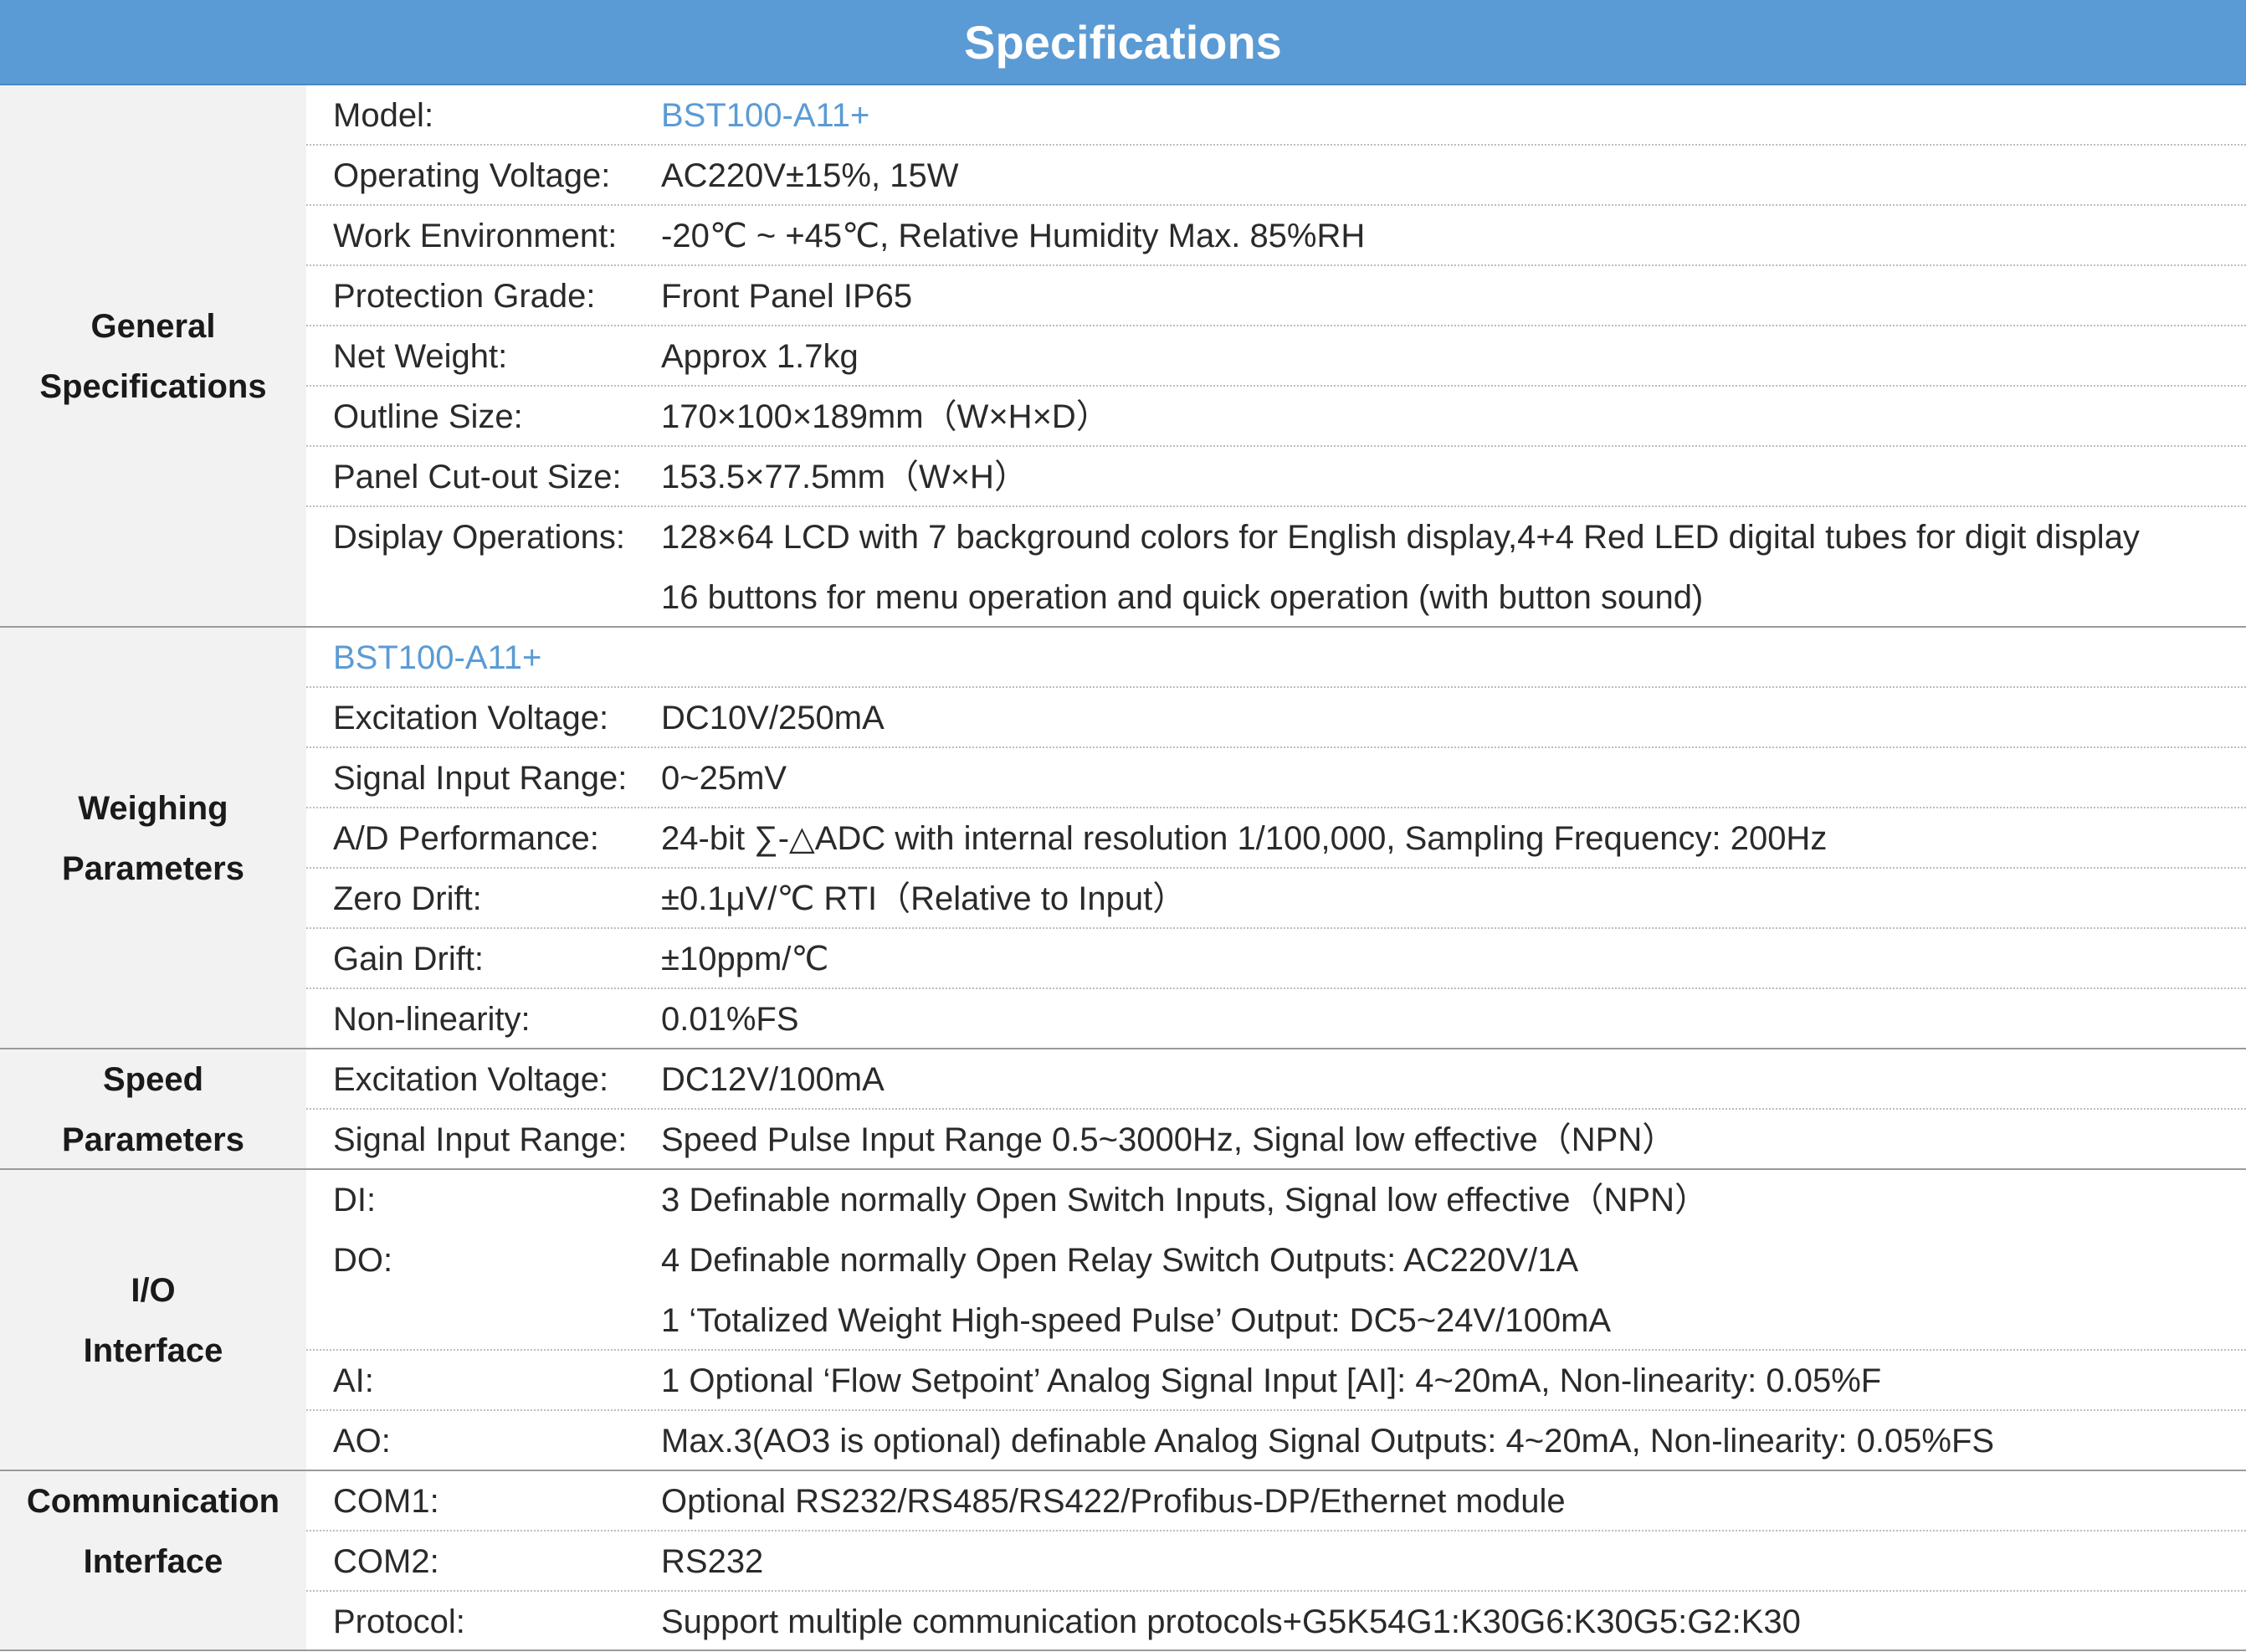  What do you see at coordinates (409, 959) in the screenshot?
I see `spec-label: Gain Drift:` at bounding box center [409, 959].